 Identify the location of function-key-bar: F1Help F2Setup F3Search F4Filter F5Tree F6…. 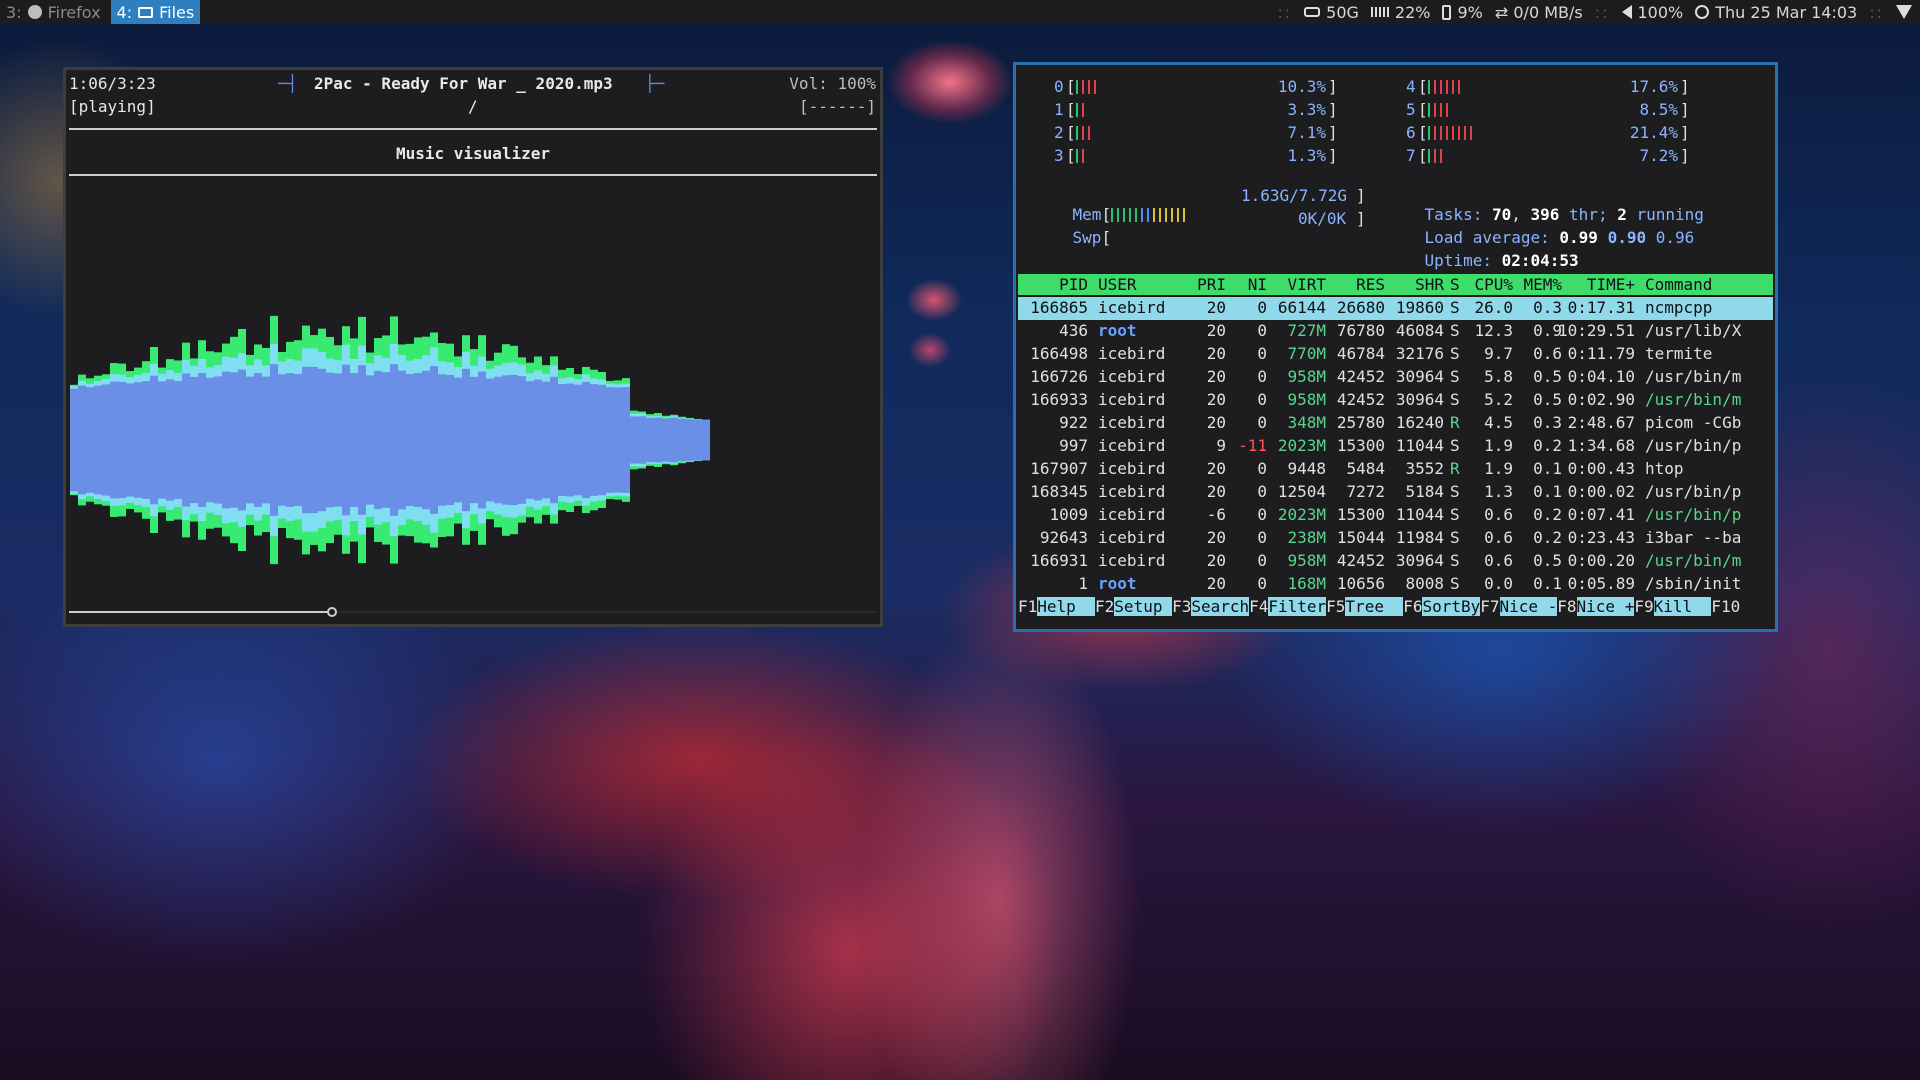
(1398, 608).